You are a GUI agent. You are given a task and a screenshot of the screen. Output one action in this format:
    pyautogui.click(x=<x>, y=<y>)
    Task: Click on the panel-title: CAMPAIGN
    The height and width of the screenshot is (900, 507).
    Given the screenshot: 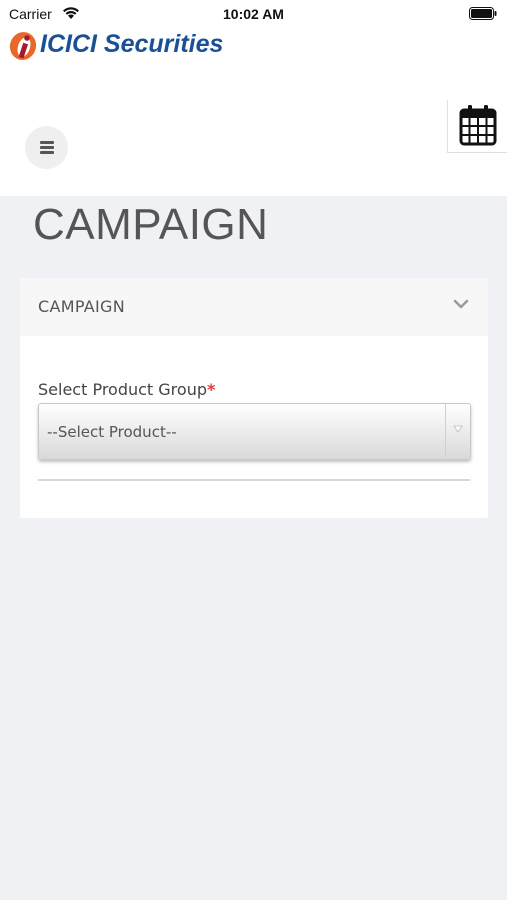 What is the action you would take?
    pyautogui.click(x=81, y=306)
    